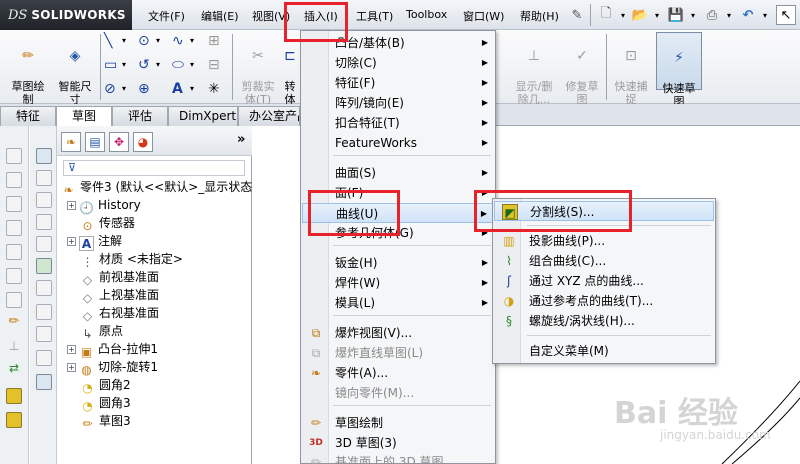 The image size is (800, 464). Describe the element at coordinates (374, 16) in the screenshot. I see `menu-tools: 工具(T)` at that location.